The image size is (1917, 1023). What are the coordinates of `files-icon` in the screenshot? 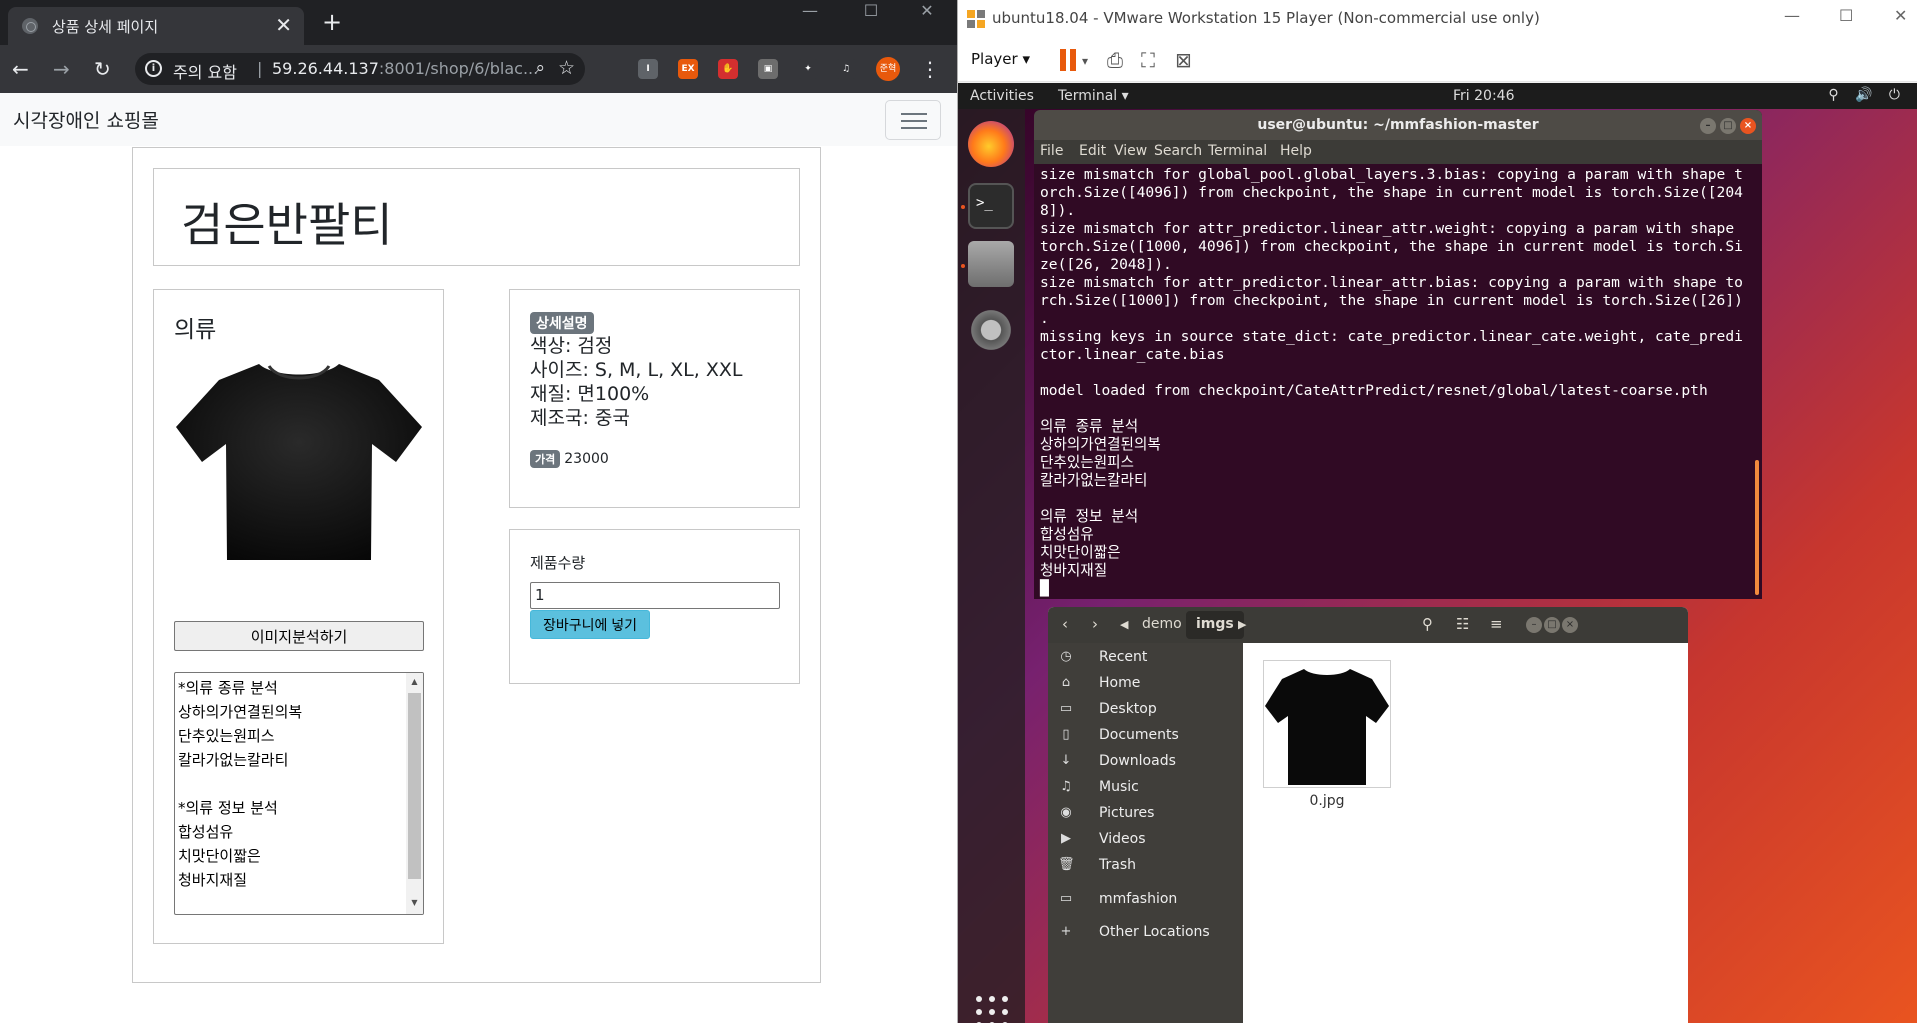 It's located at (991, 264).